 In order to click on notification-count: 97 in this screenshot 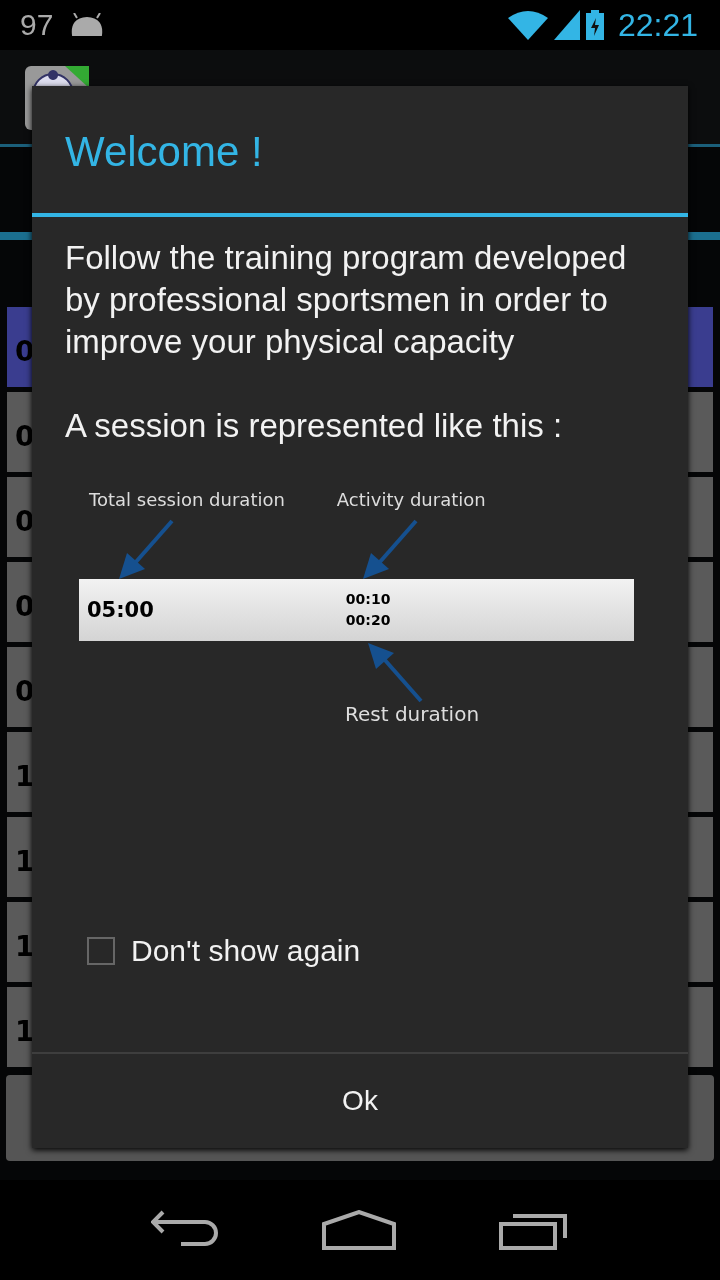, I will do `click(37, 25)`.